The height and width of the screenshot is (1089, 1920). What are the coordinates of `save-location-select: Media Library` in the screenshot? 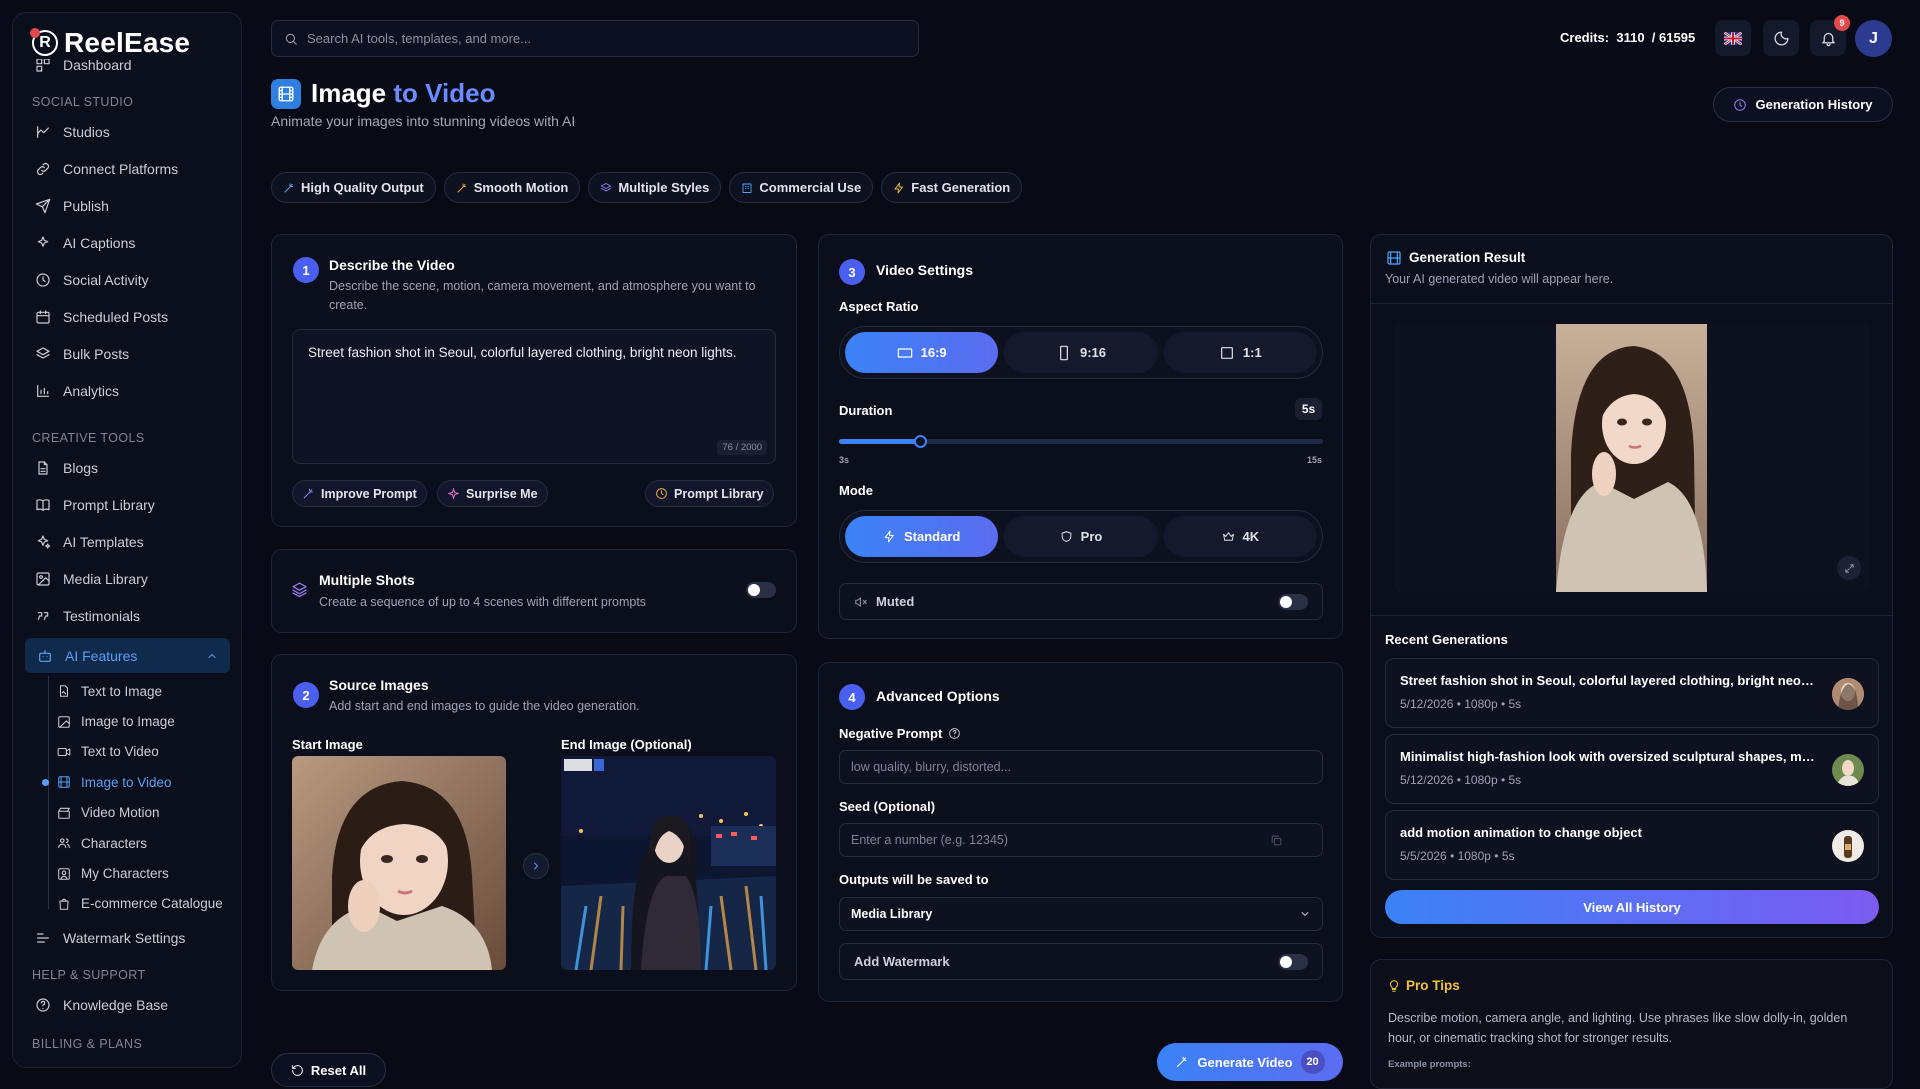 It's located at (1081, 914).